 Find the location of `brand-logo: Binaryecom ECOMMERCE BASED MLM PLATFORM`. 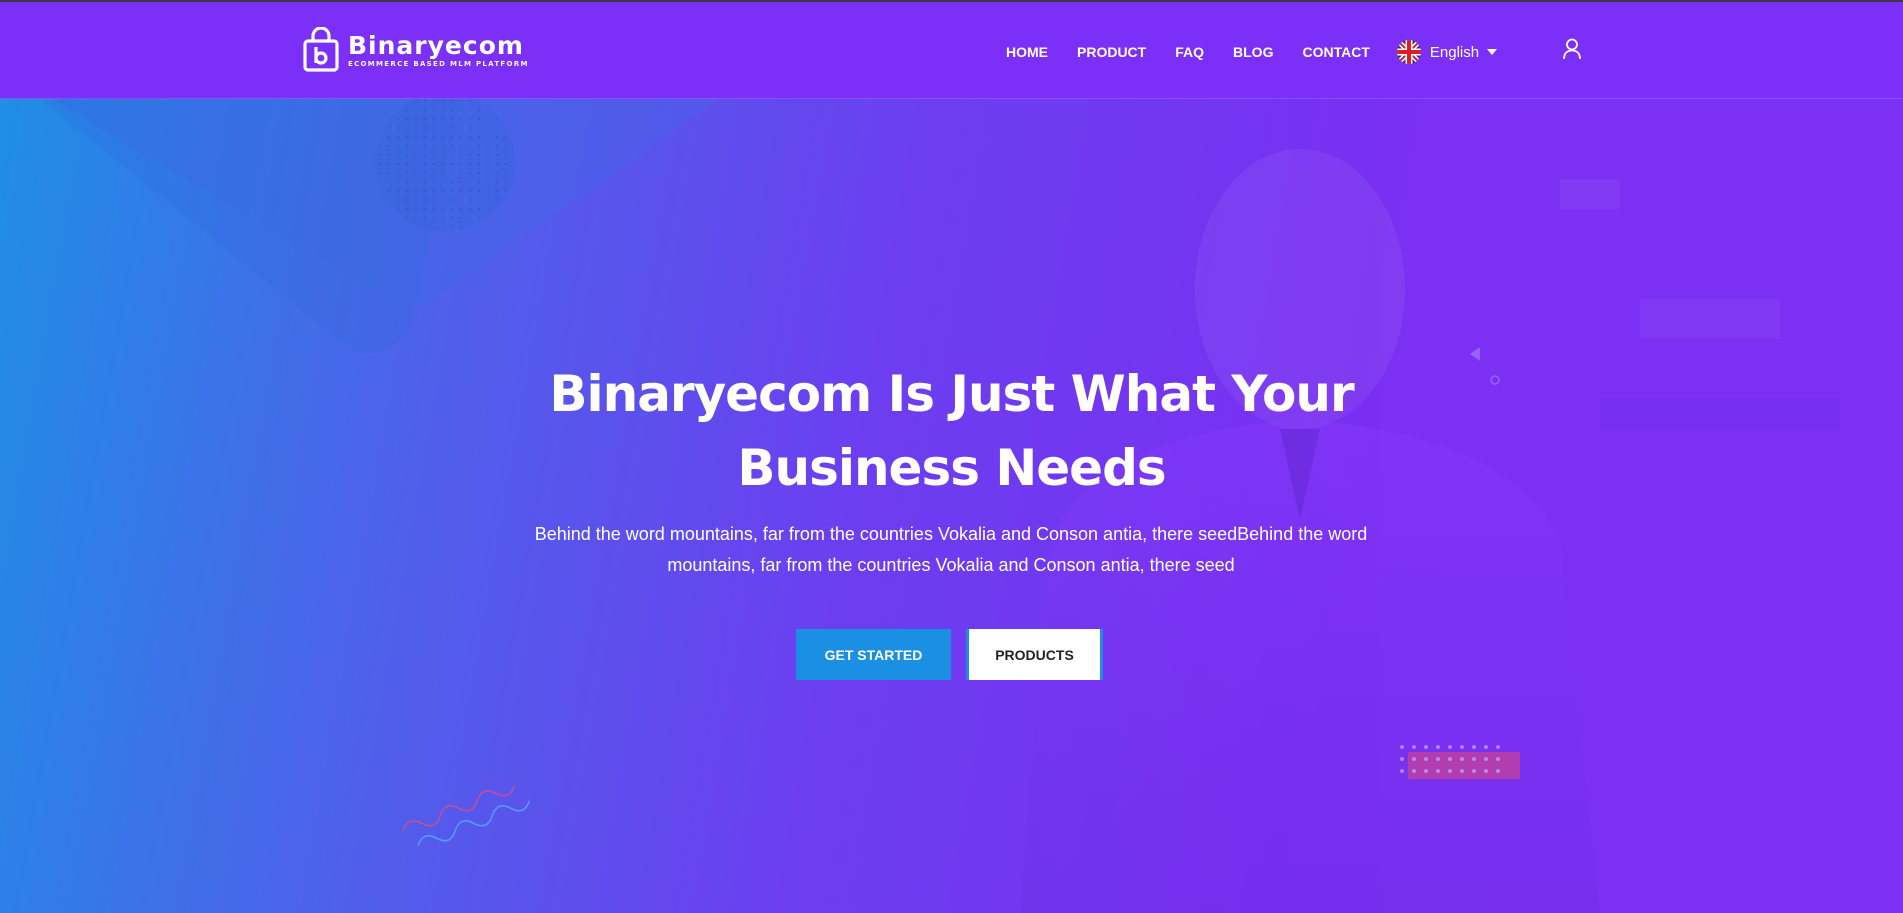

brand-logo: Binaryecom ECOMMERCE BASED MLM PLATFORM is located at coordinates (415, 50).